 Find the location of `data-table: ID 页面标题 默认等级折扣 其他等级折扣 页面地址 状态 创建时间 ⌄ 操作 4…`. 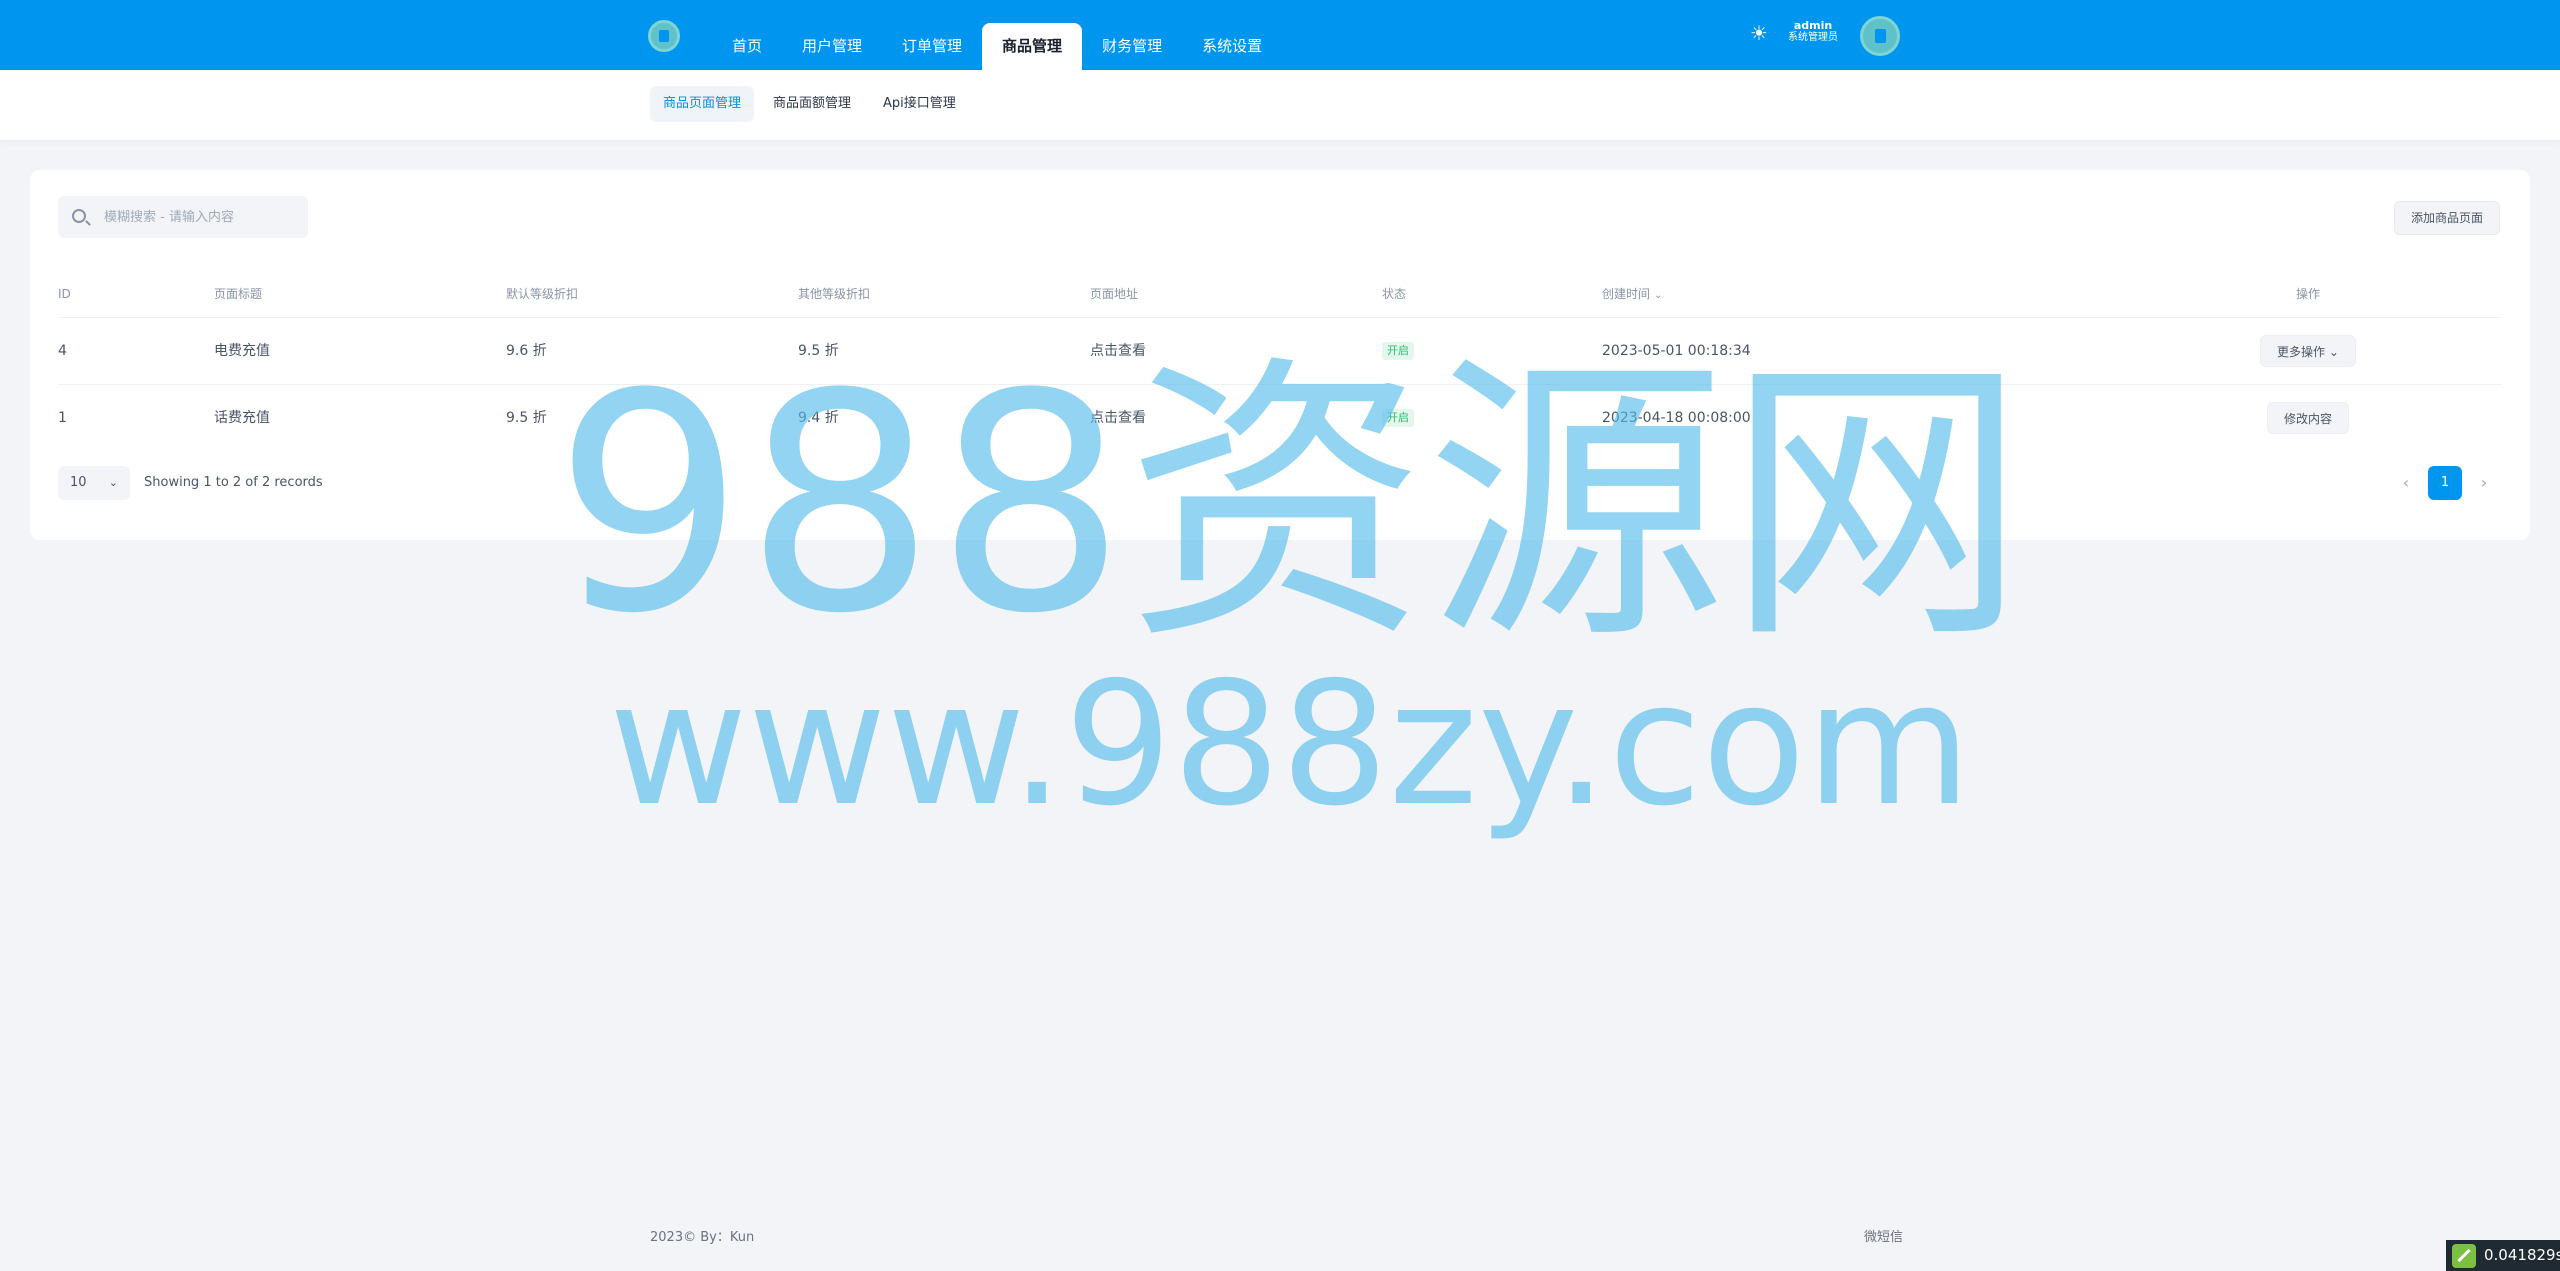

data-table: ID 页面标题 默认等级折扣 其他等级折扣 页面地址 状态 创建时间 ⌄ 操作 4… is located at coordinates (1280, 361).